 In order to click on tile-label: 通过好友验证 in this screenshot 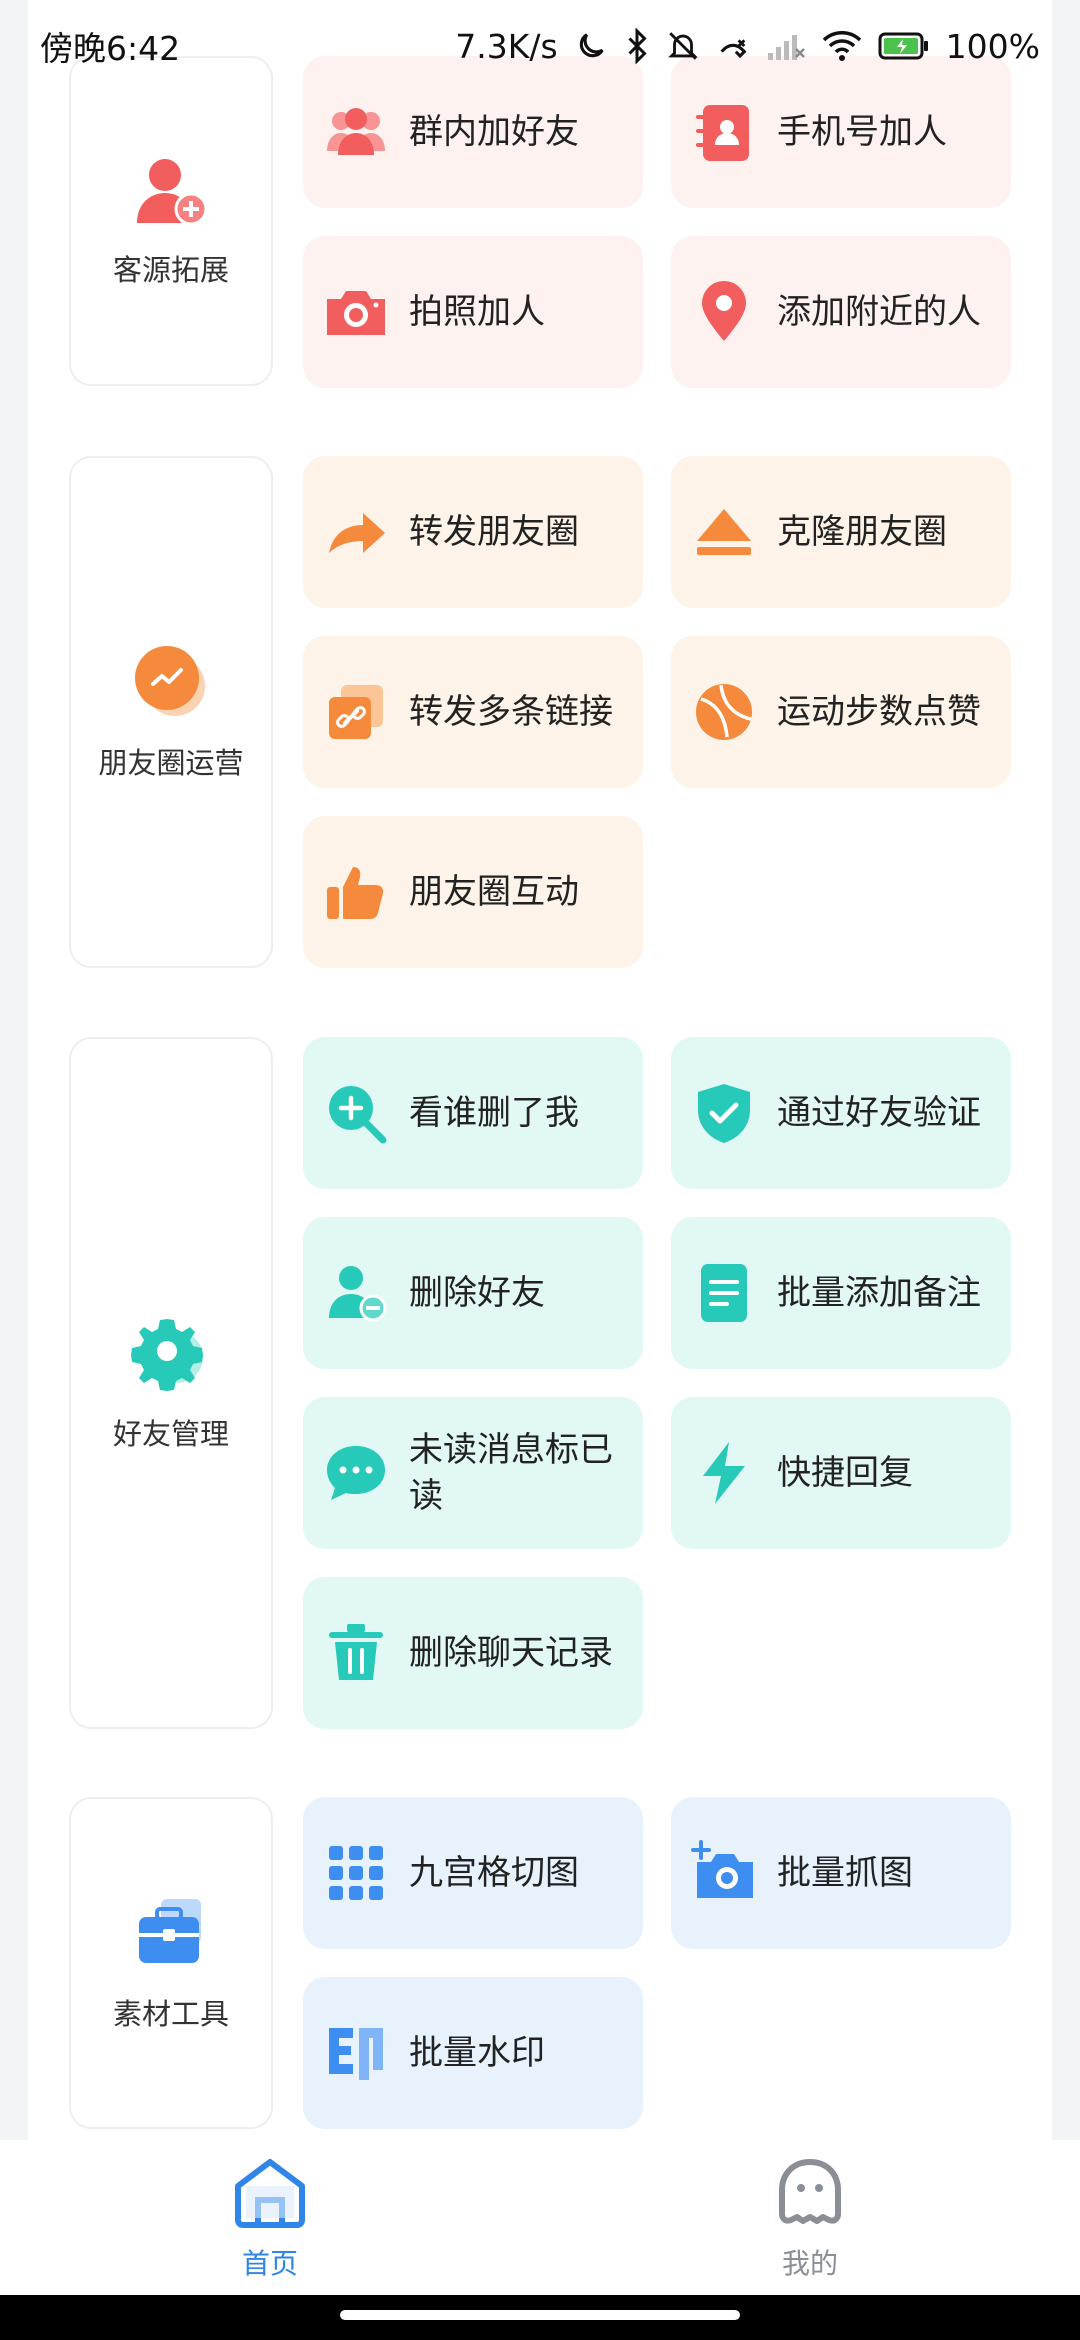, I will do `click(879, 1113)`.